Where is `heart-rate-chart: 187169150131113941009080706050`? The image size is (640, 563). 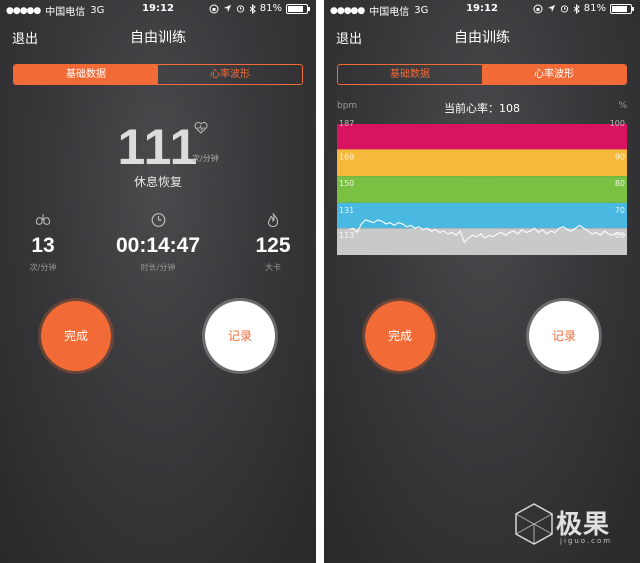
heart-rate-chart: 187169150131113941009080706050 is located at coordinates (482, 186).